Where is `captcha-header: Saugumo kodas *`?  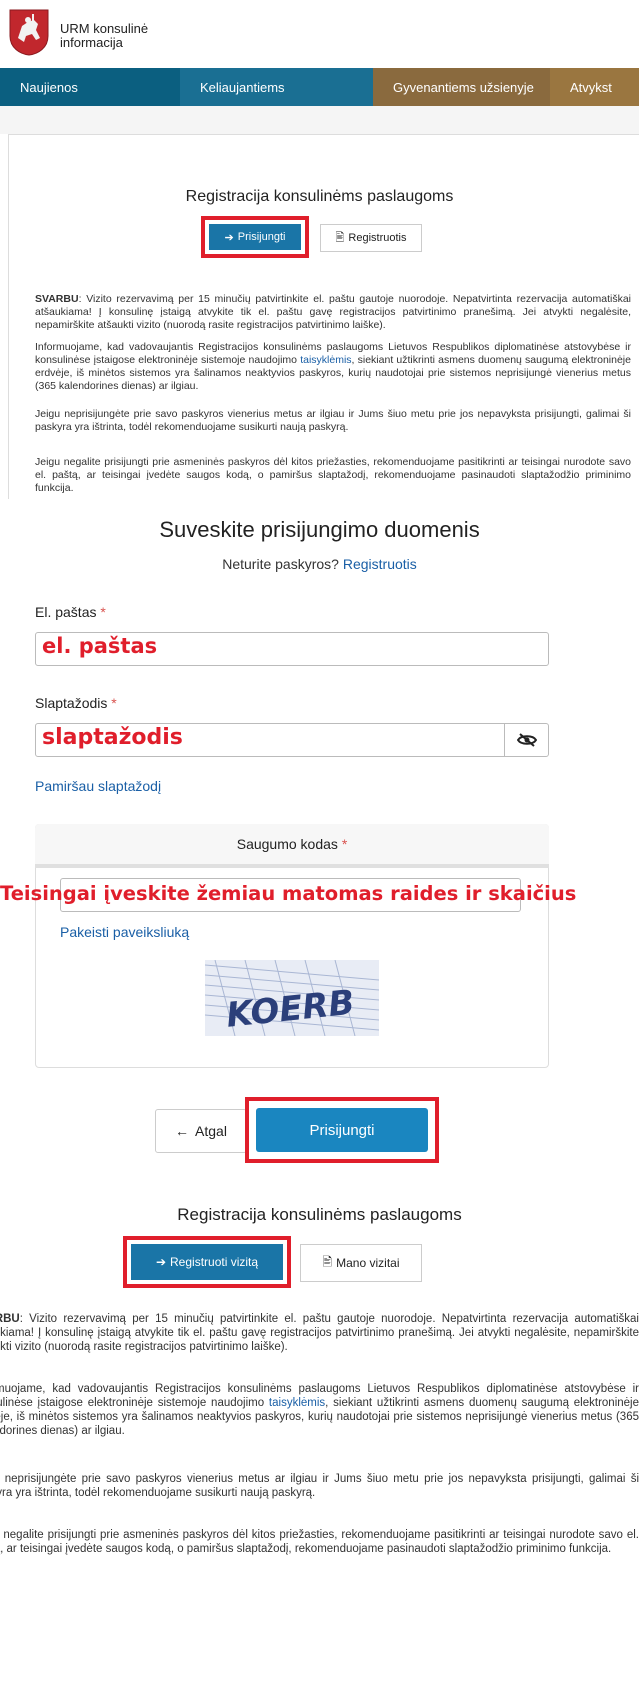 captcha-header: Saugumo kodas * is located at coordinates (292, 846).